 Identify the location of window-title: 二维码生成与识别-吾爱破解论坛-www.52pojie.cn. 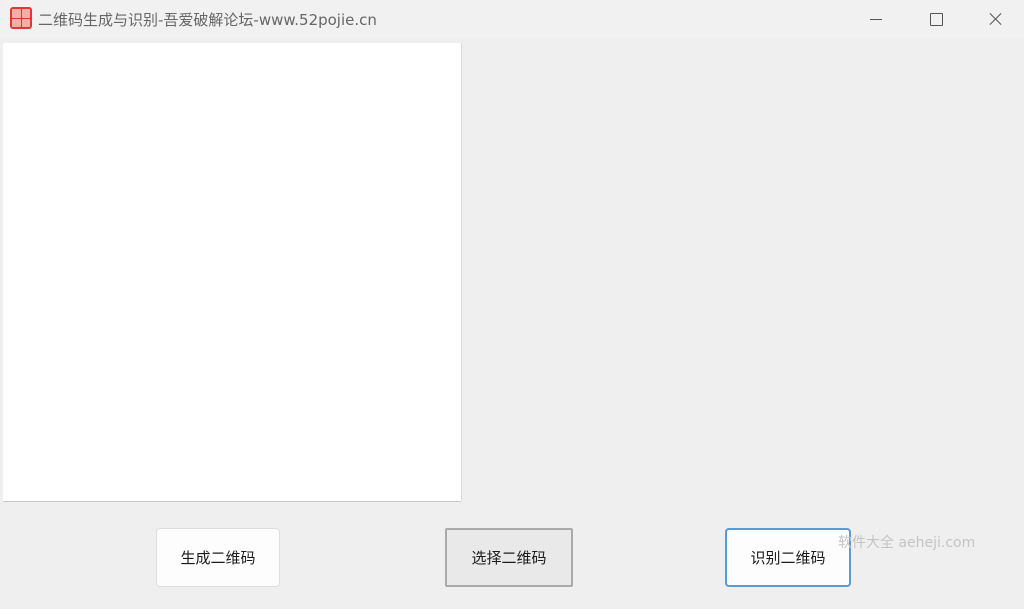
(207, 20).